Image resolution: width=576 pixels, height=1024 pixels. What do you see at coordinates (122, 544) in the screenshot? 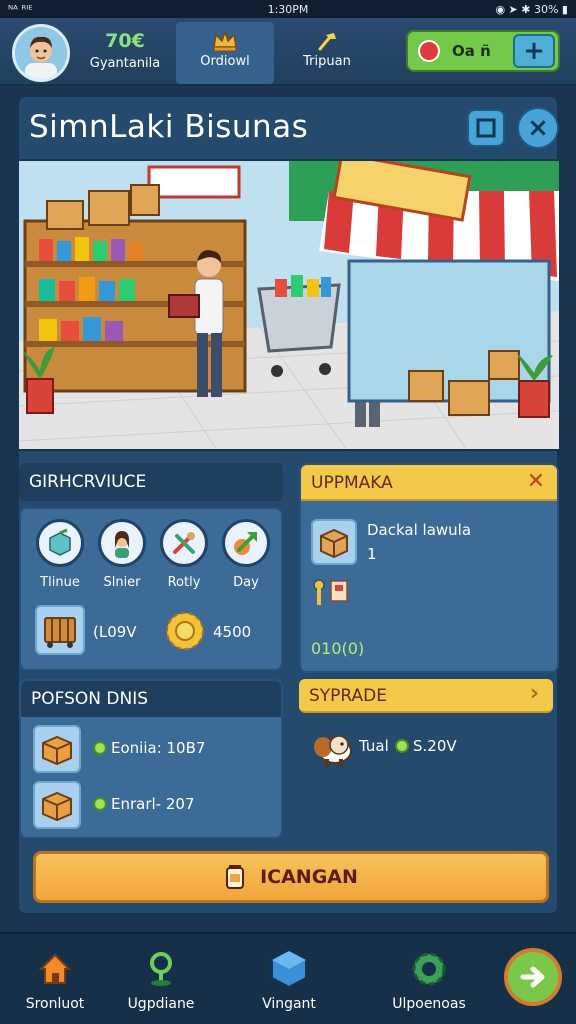
I see `person-icon` at bounding box center [122, 544].